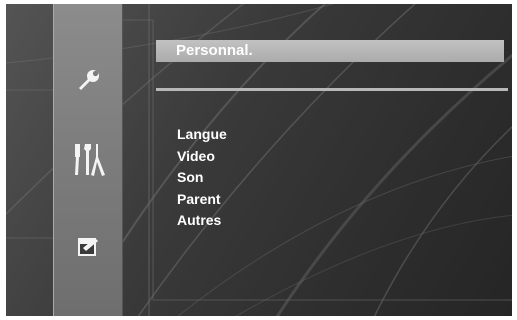  I want to click on sidebar, so click(88, 160).